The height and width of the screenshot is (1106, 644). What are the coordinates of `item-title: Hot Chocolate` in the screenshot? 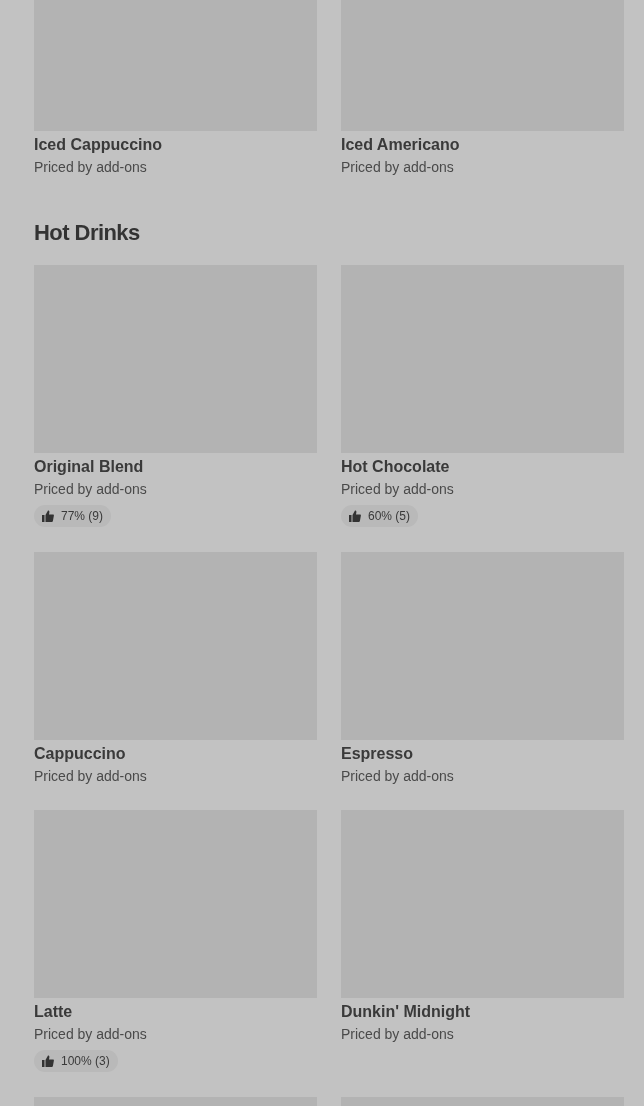 It's located at (395, 467).